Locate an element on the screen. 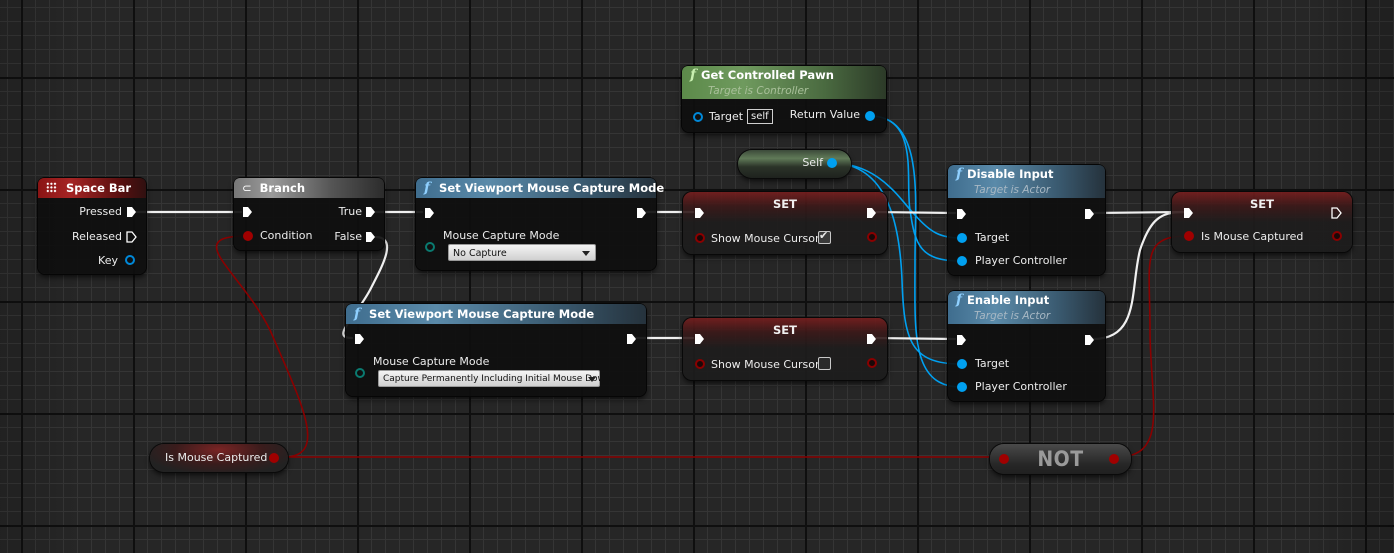  not-output-pin is located at coordinates (1114, 459).